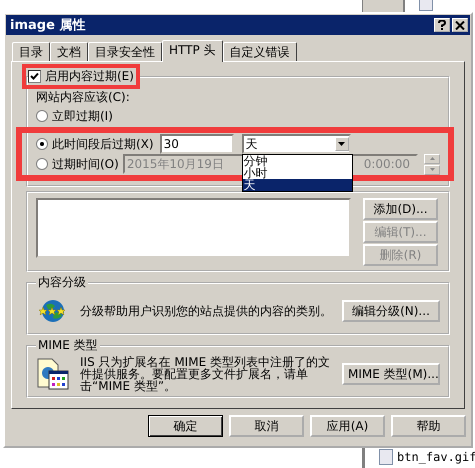 The height and width of the screenshot is (468, 475). Describe the element at coordinates (297, 161) in the screenshot. I see `dropdown-item: 分钟` at that location.